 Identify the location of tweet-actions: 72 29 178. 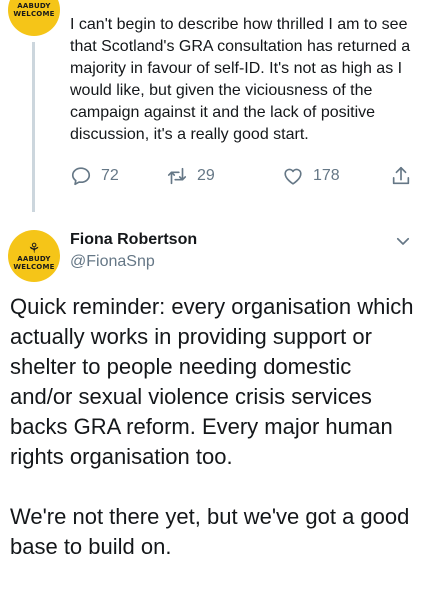
(242, 179).